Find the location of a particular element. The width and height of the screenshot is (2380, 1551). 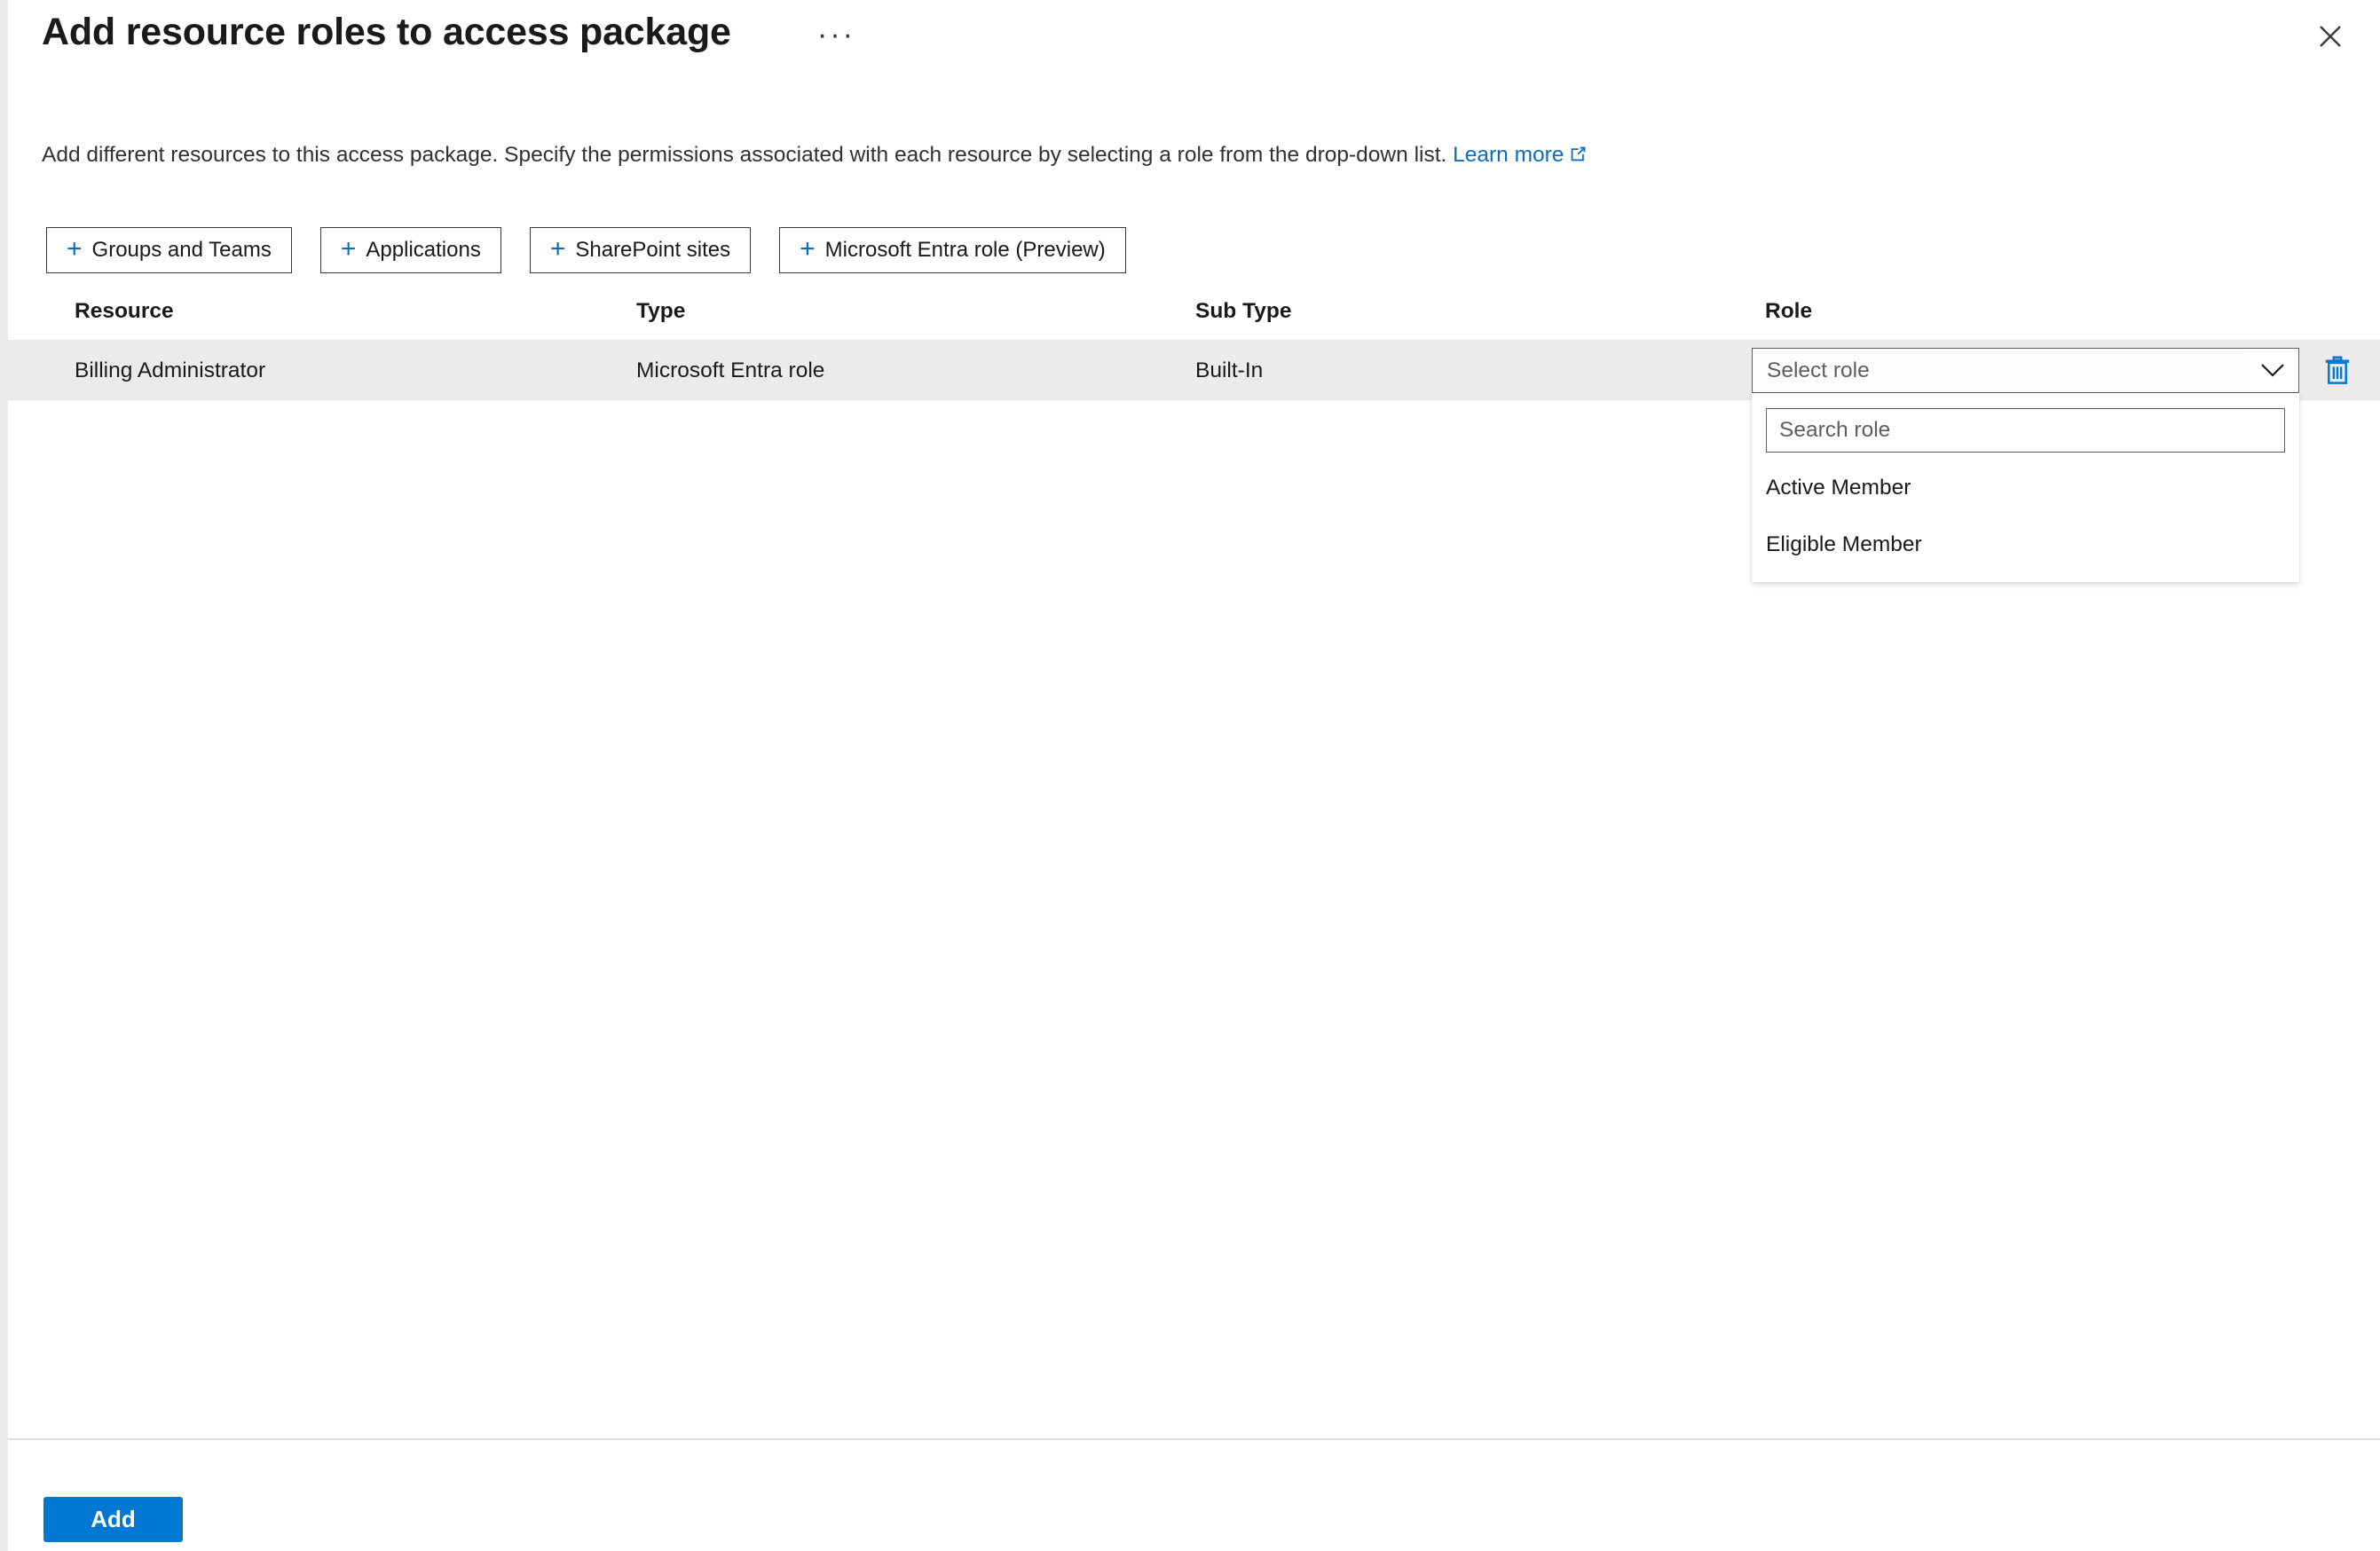

close-button is located at coordinates (2330, 36).